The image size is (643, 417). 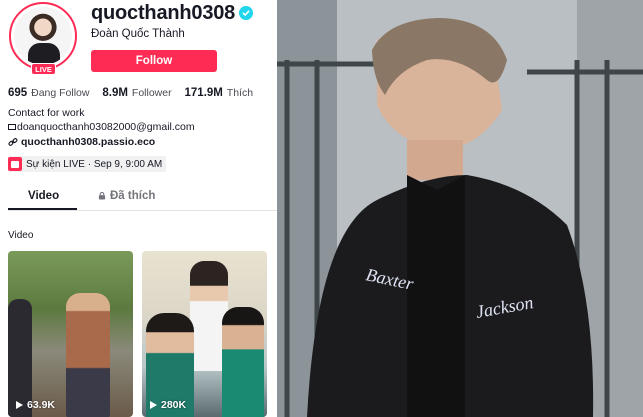 What do you see at coordinates (41, 405) in the screenshot?
I see `view-count-text: 63.9K` at bounding box center [41, 405].